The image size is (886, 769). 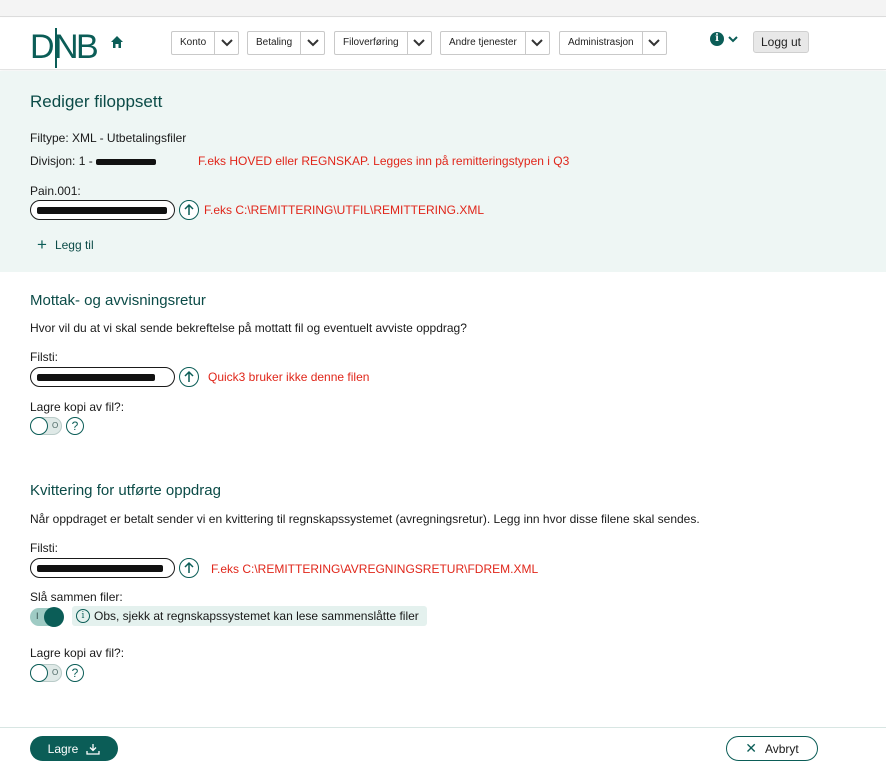 I want to click on page-title: Rediger filoppsett, so click(x=96, y=101).